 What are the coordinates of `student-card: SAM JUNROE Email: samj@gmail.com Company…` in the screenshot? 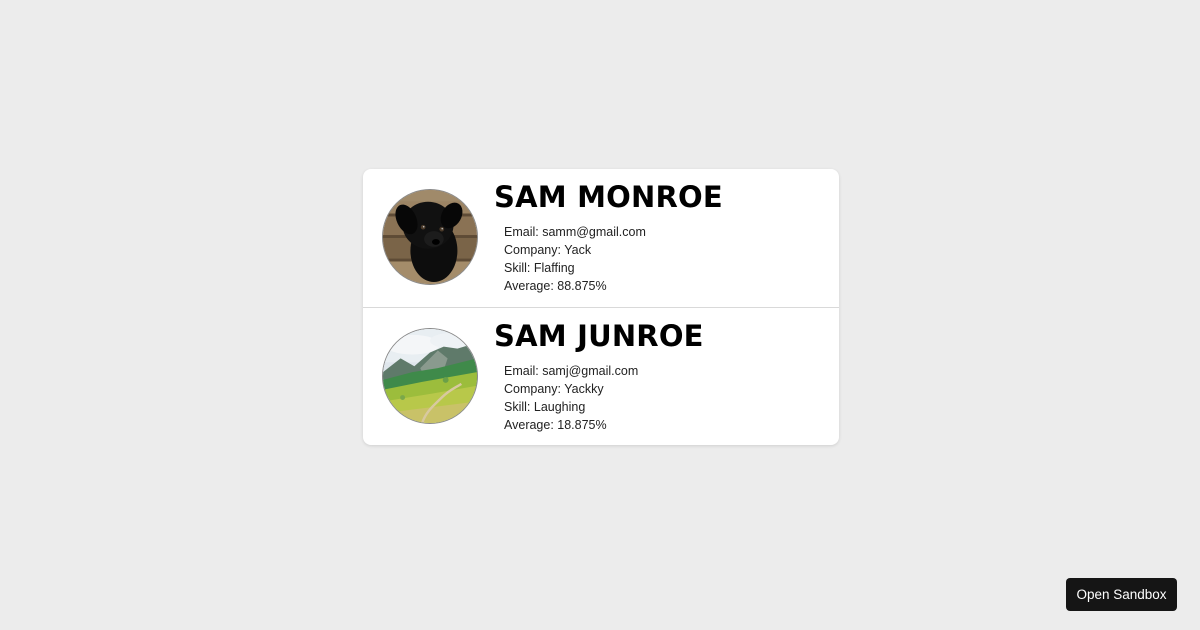 It's located at (601, 376).